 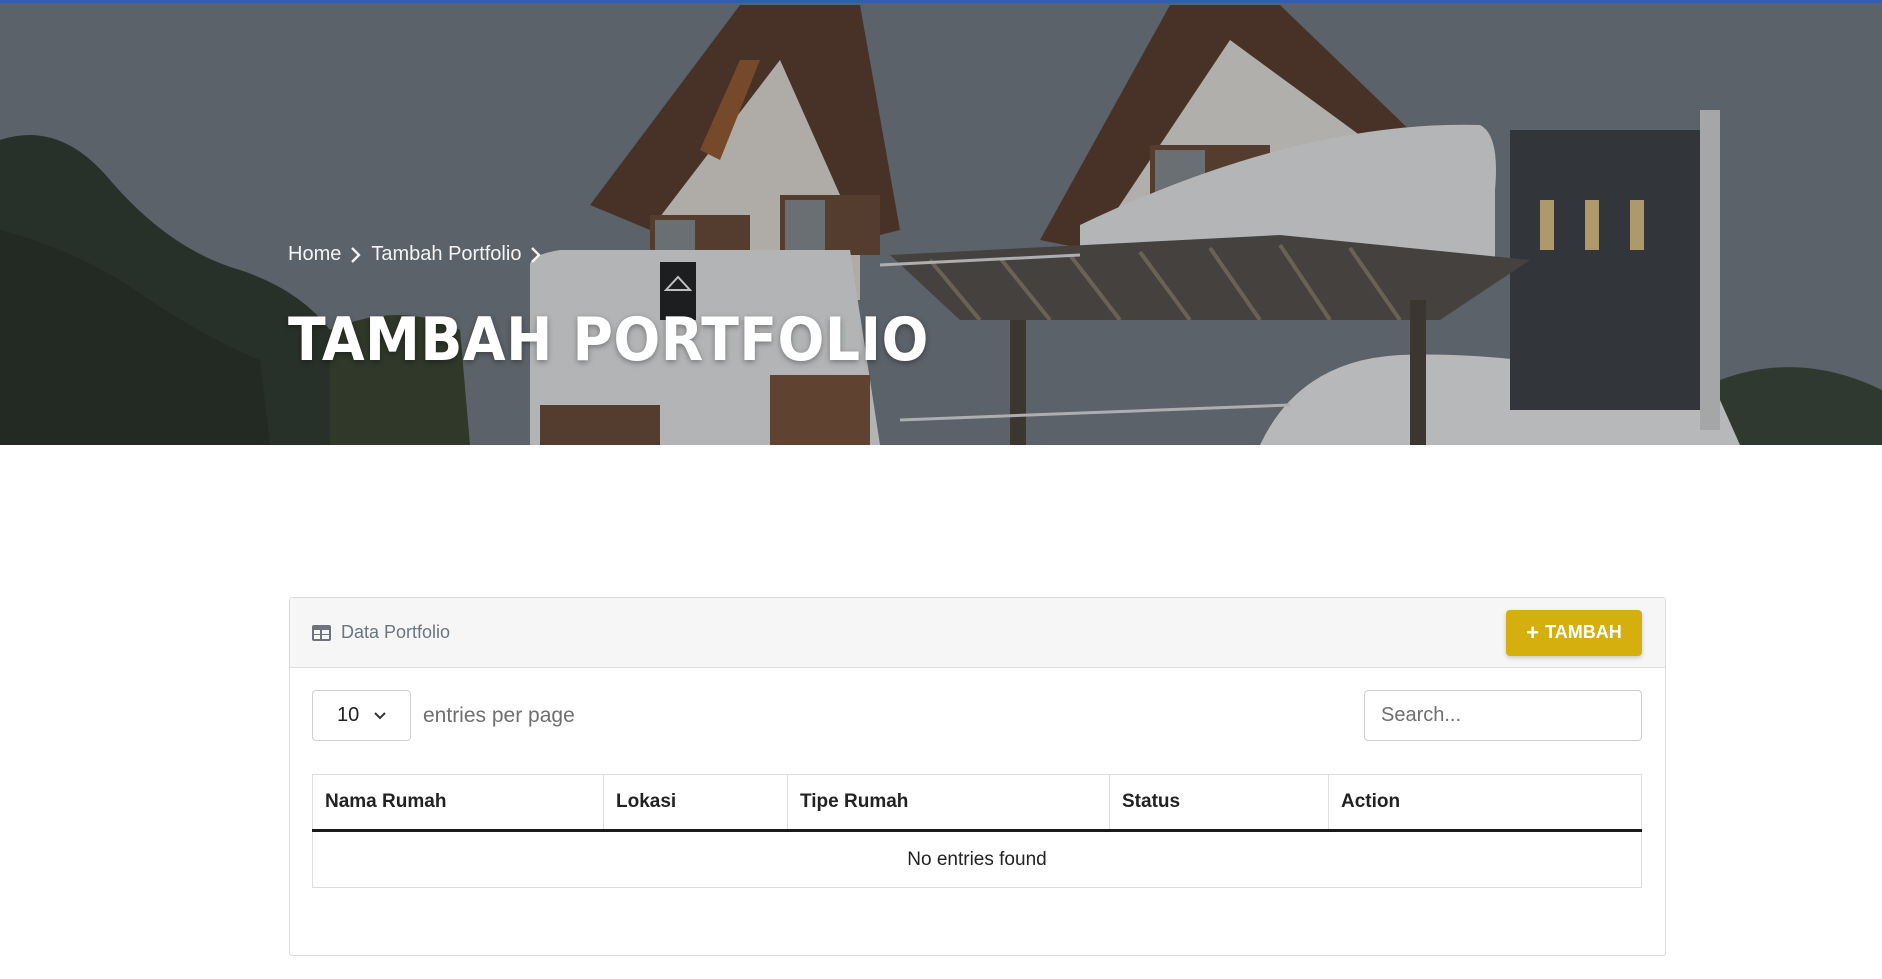 I want to click on table-row: No entries found, so click(x=977, y=859).